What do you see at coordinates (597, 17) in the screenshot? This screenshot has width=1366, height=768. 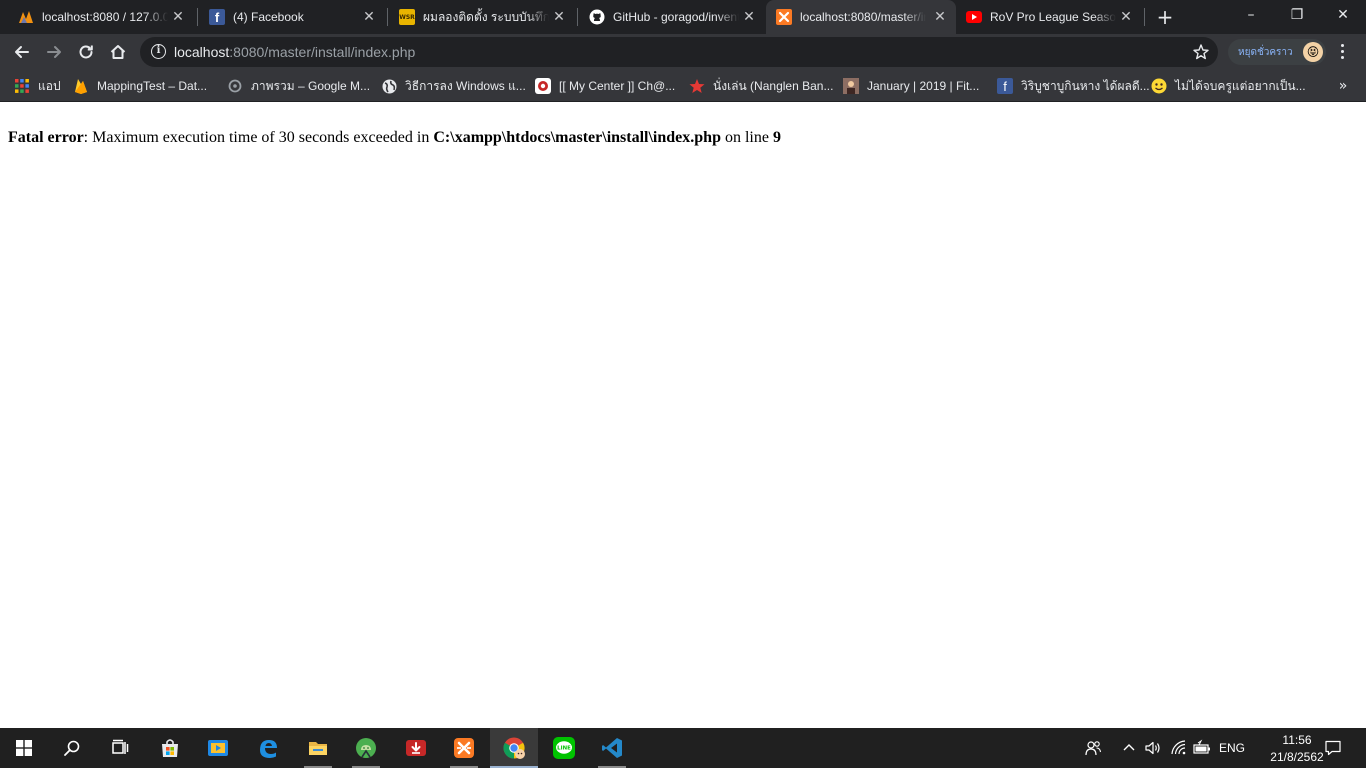 I see `github-icon` at bounding box center [597, 17].